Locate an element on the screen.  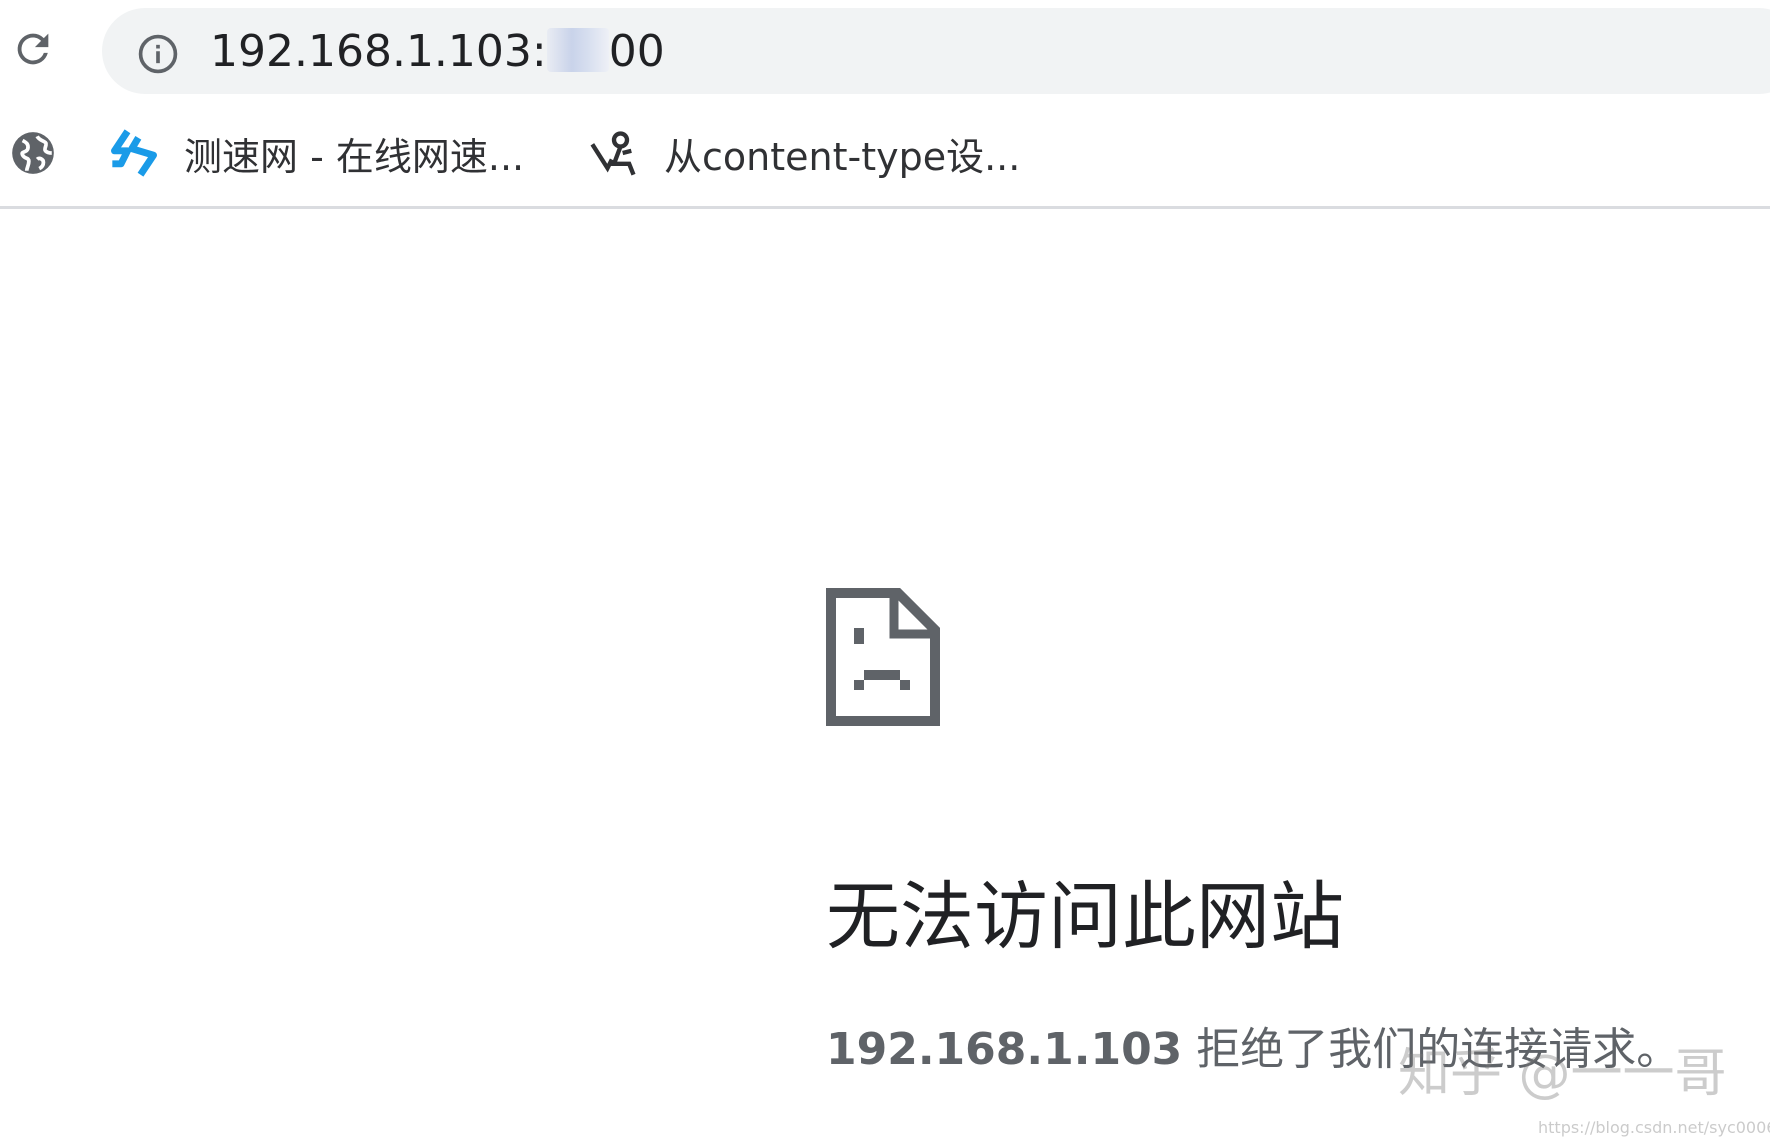
error-title: 无法访问此网站 is located at coordinates (1085, 917).